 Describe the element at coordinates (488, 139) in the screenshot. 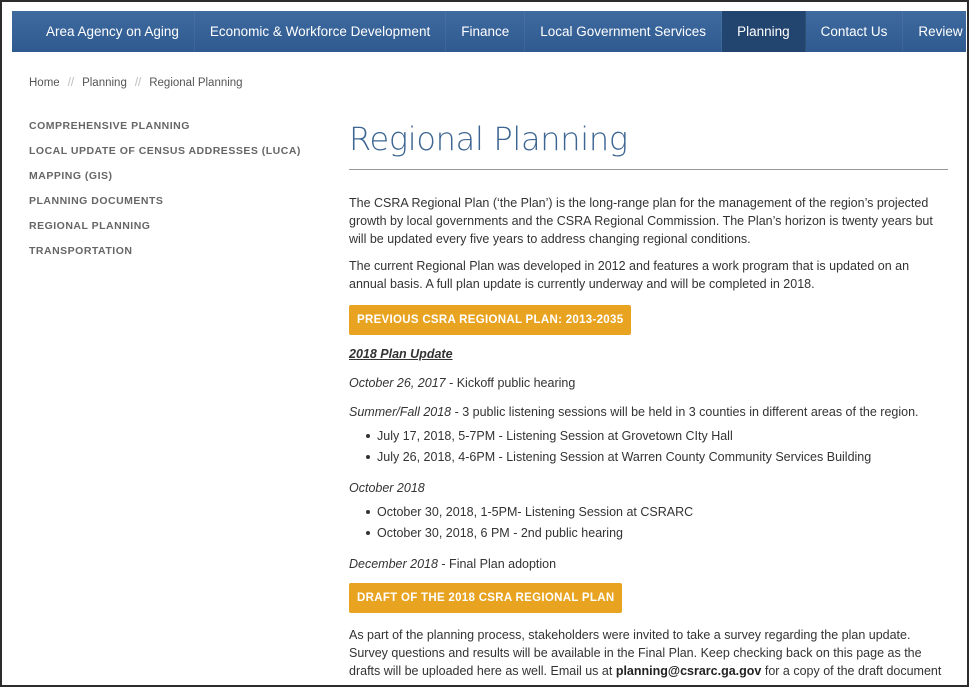

I see `page-title: Regional Planning` at that location.